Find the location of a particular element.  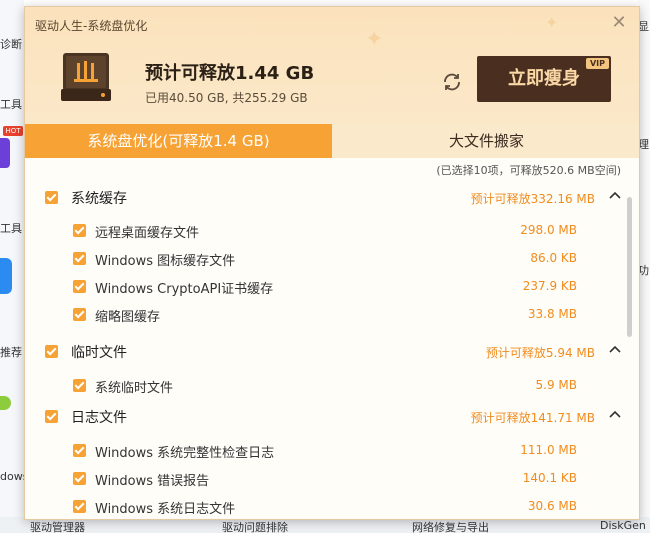

item-label: Windows 图标缓存文件 is located at coordinates (165, 261).